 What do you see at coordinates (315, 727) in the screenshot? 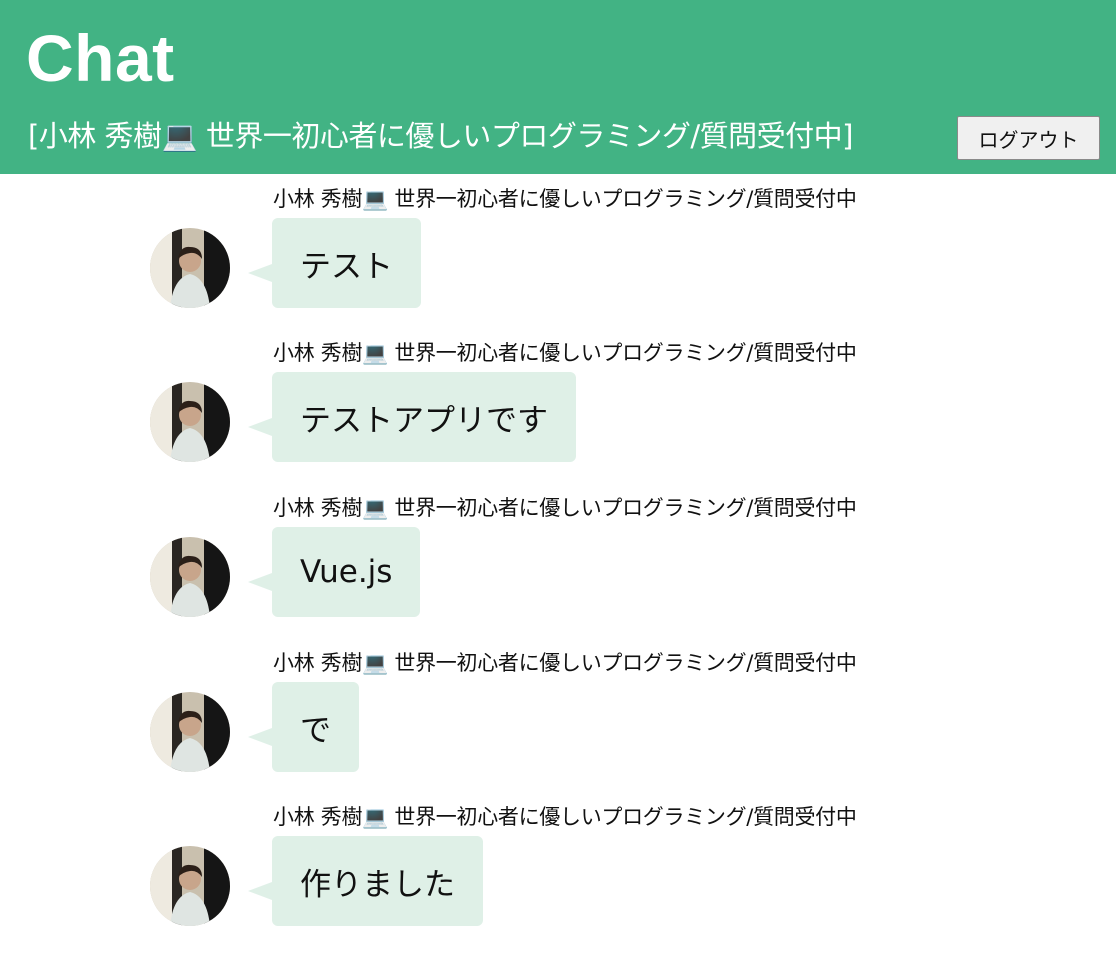
I see `message-bubble: で` at bounding box center [315, 727].